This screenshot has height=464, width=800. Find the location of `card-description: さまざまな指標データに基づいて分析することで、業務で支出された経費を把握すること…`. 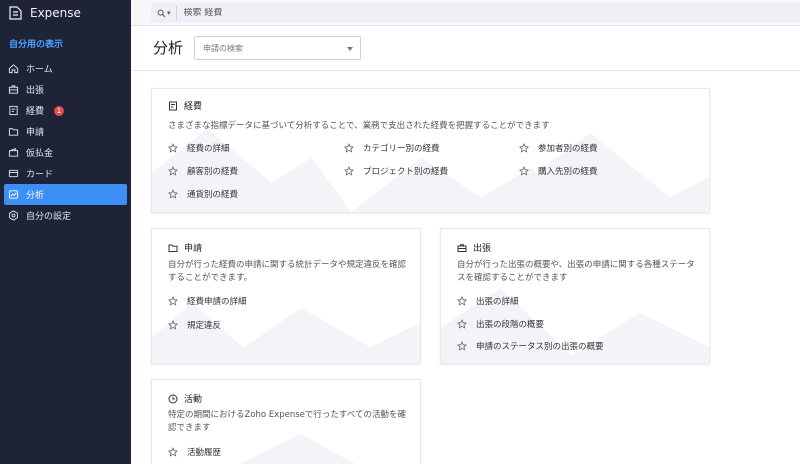

card-description: さまざまな指標データに基づいて分析することで、業務で支出された経費を把握すること… is located at coordinates (359, 126).